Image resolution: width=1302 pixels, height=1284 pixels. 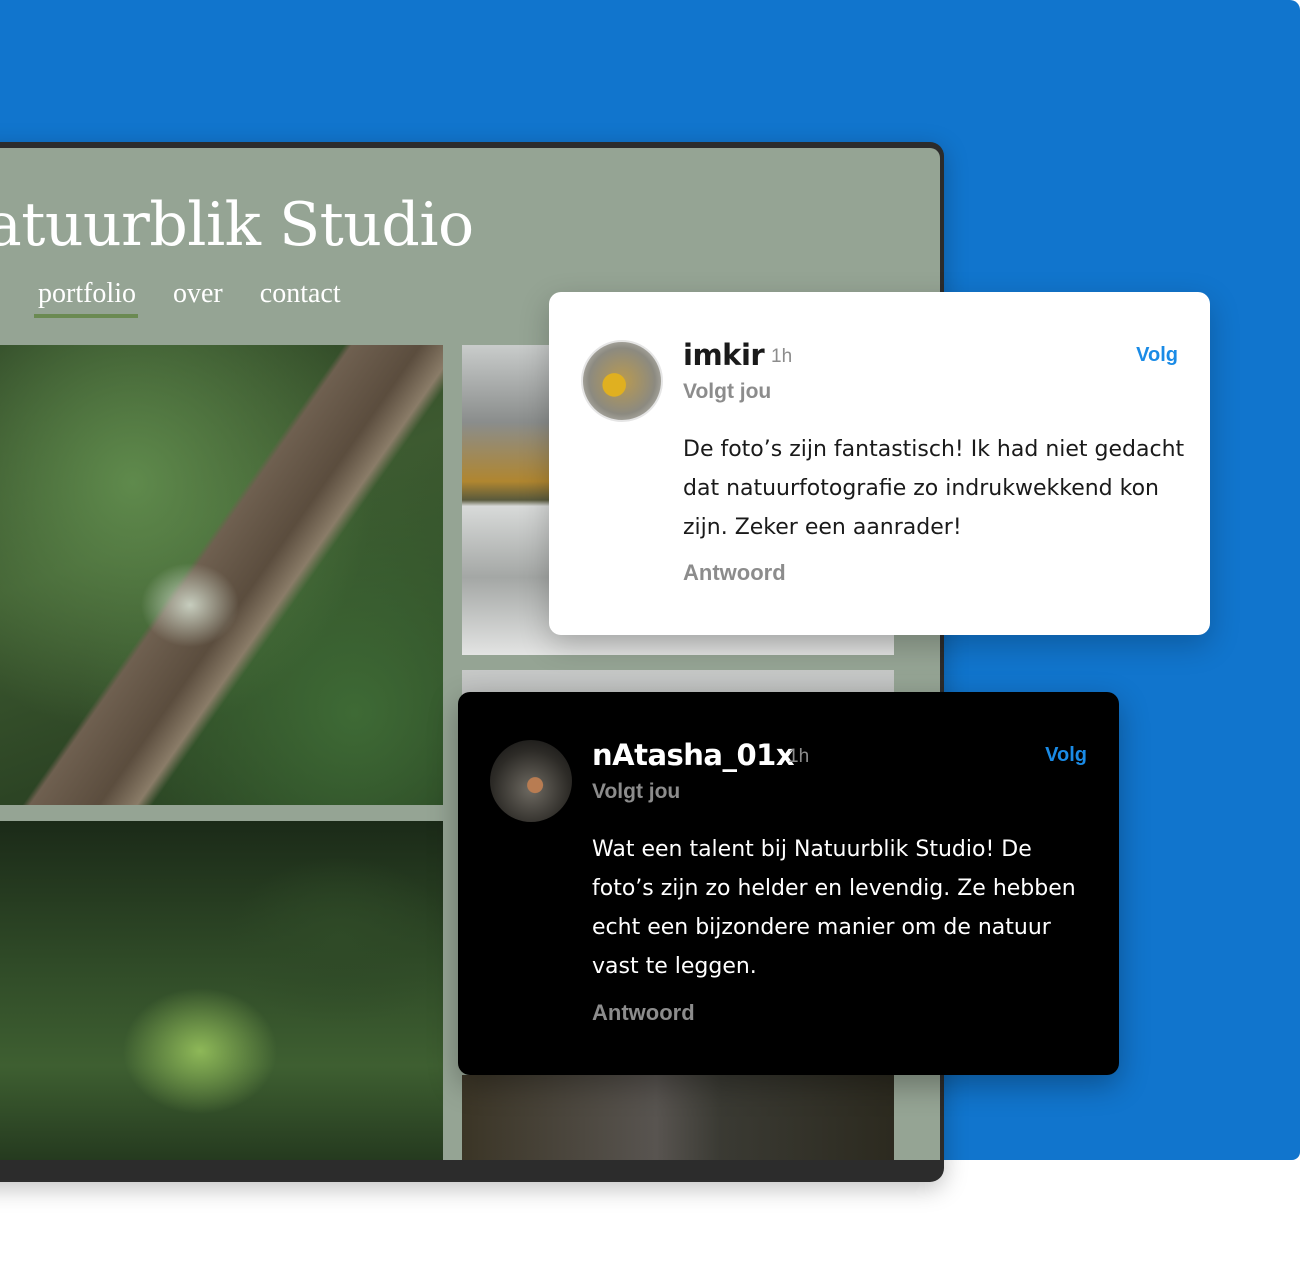 What do you see at coordinates (693, 755) in the screenshot?
I see `comment-username: nAtasha_01x` at bounding box center [693, 755].